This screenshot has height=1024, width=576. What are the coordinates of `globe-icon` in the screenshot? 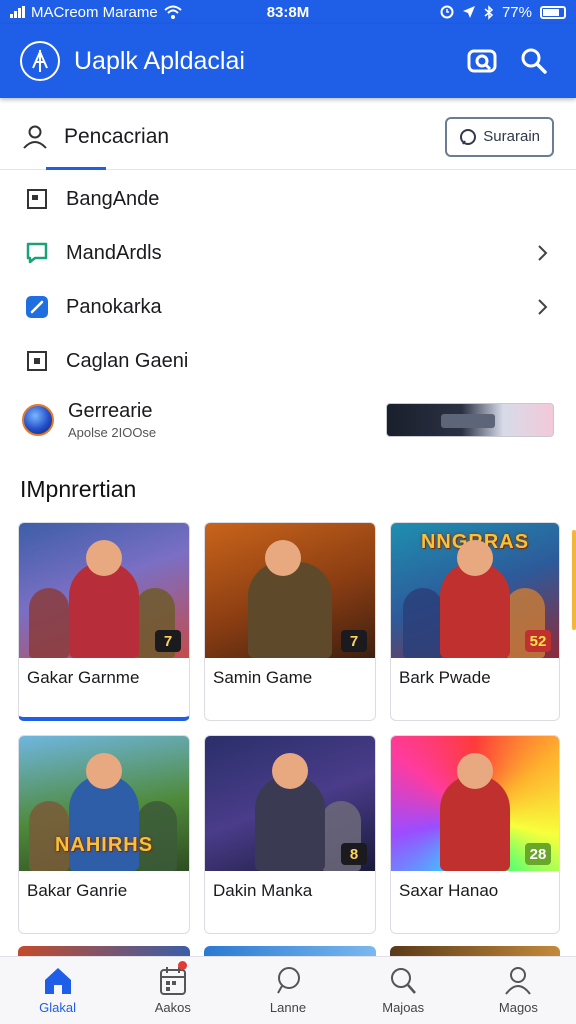 It's located at (38, 420).